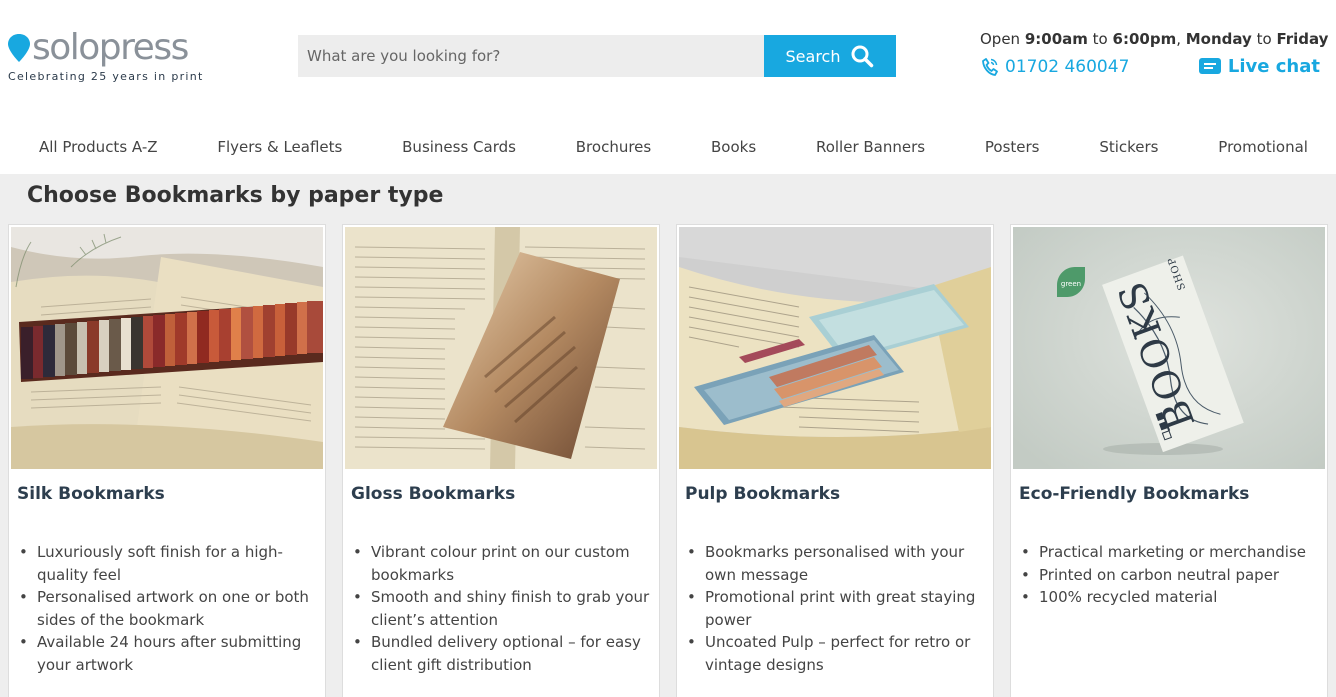 This screenshot has width=1336, height=697. I want to click on list-item: Printed on carbon neutral paper, so click(1169, 575).